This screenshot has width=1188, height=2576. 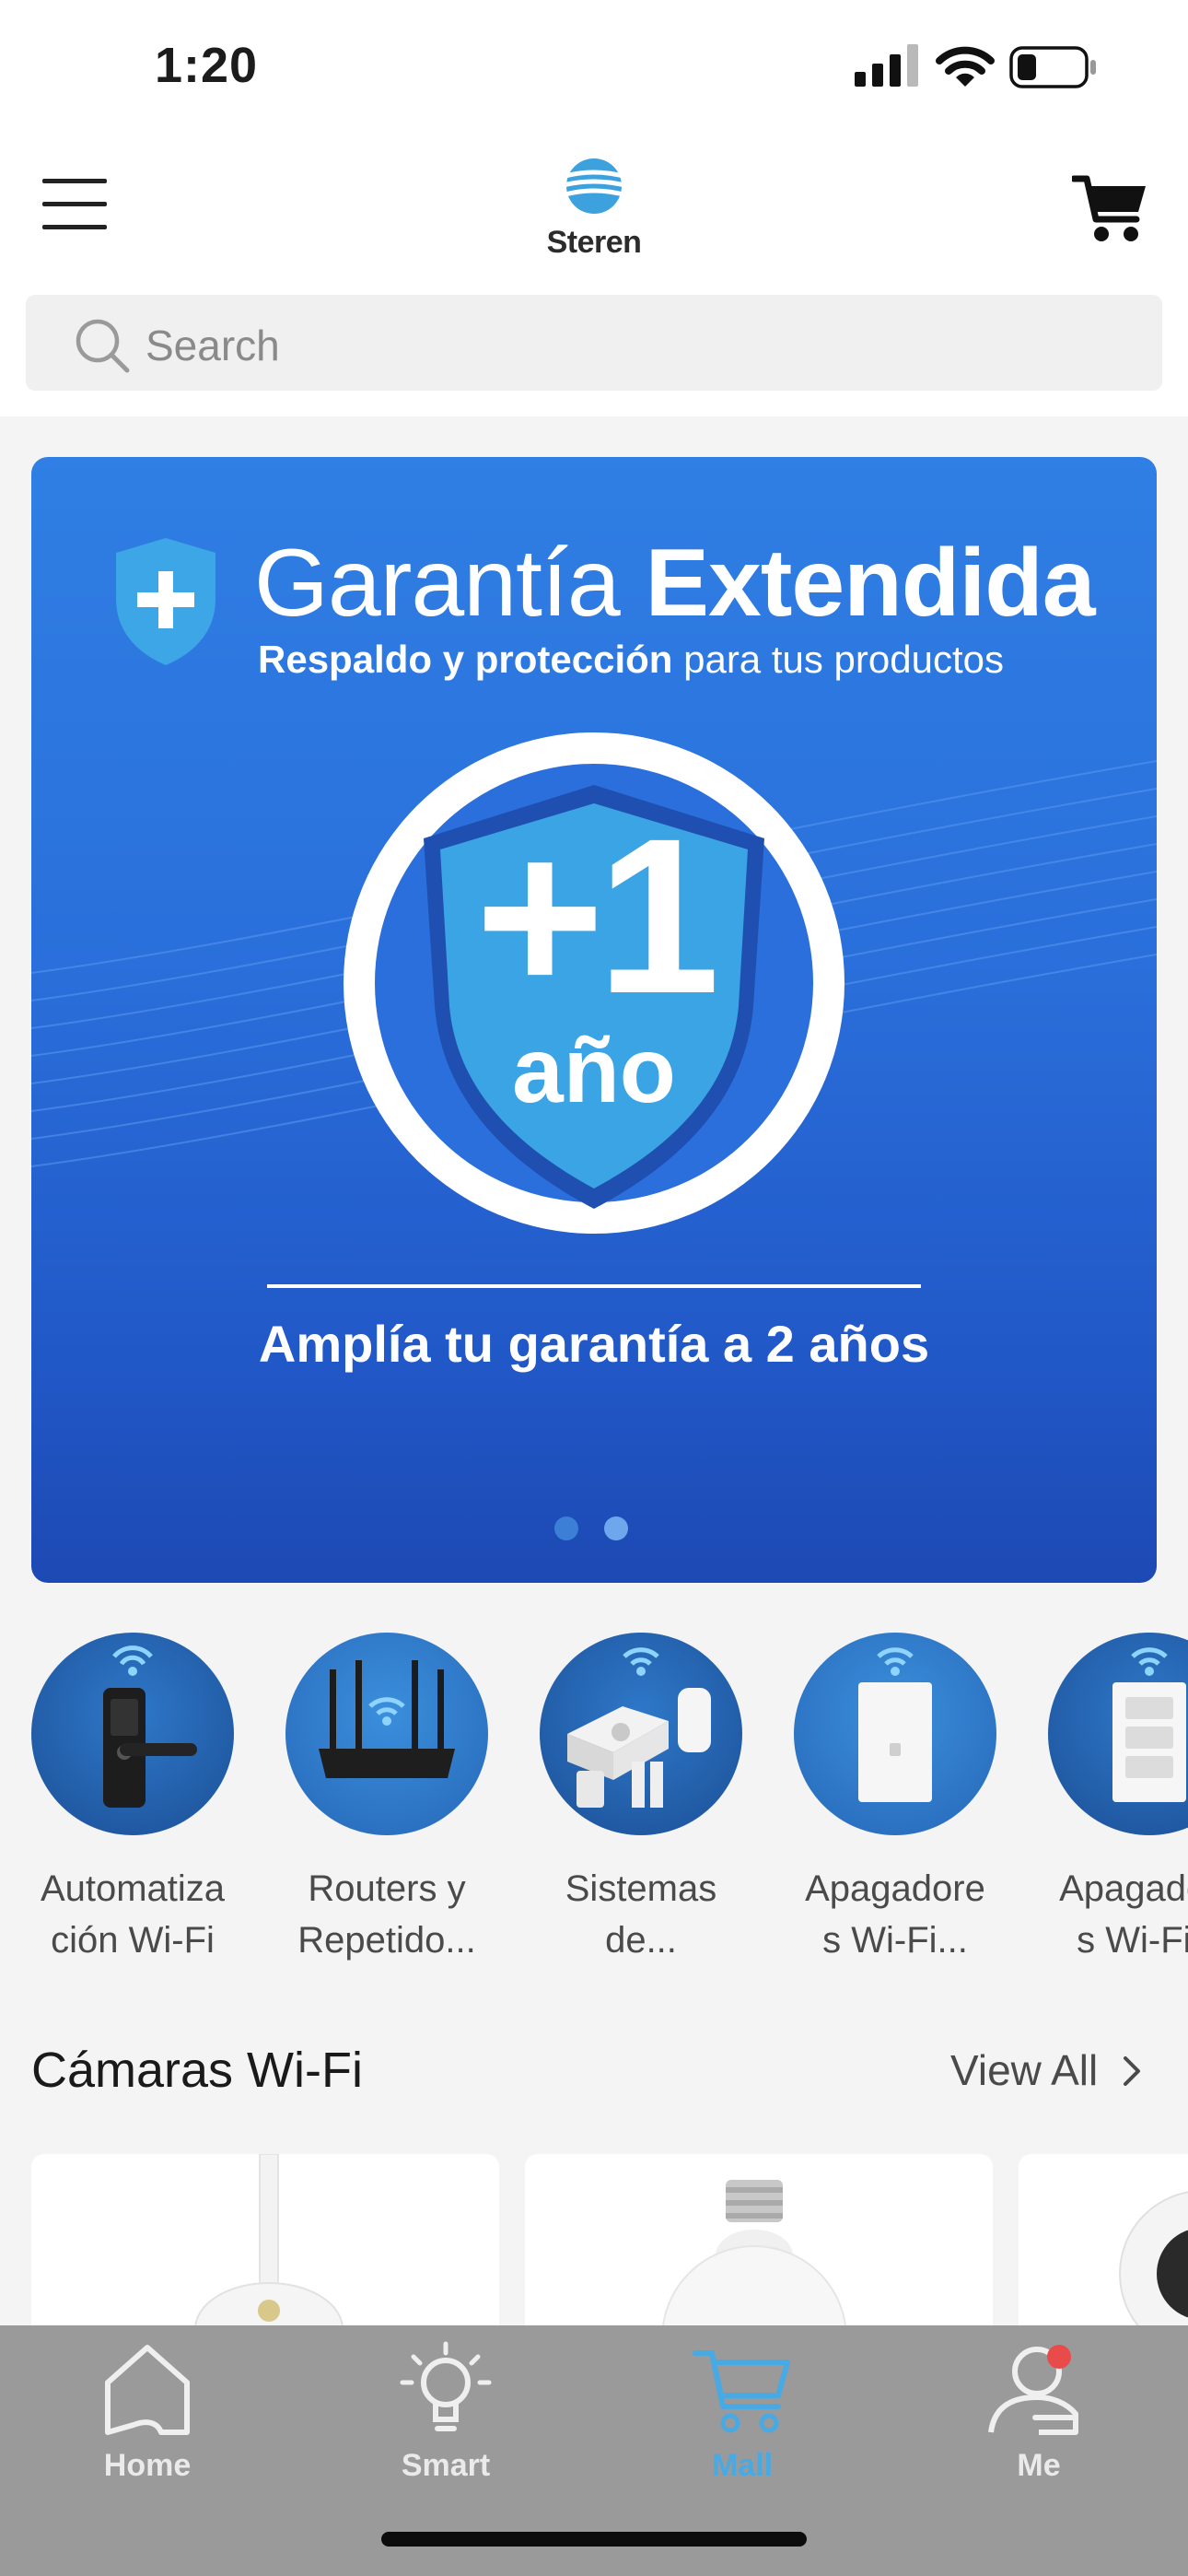 What do you see at coordinates (147, 2390) in the screenshot?
I see `home-icon` at bounding box center [147, 2390].